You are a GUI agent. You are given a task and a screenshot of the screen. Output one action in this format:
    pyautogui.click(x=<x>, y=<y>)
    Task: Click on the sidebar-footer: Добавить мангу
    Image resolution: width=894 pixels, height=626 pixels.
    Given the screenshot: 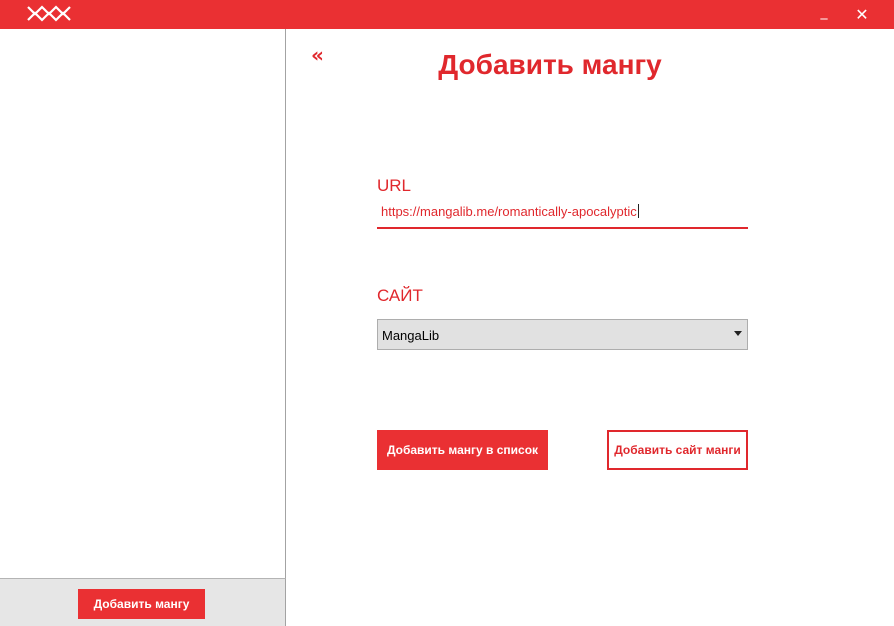 What is the action you would take?
    pyautogui.click(x=143, y=602)
    